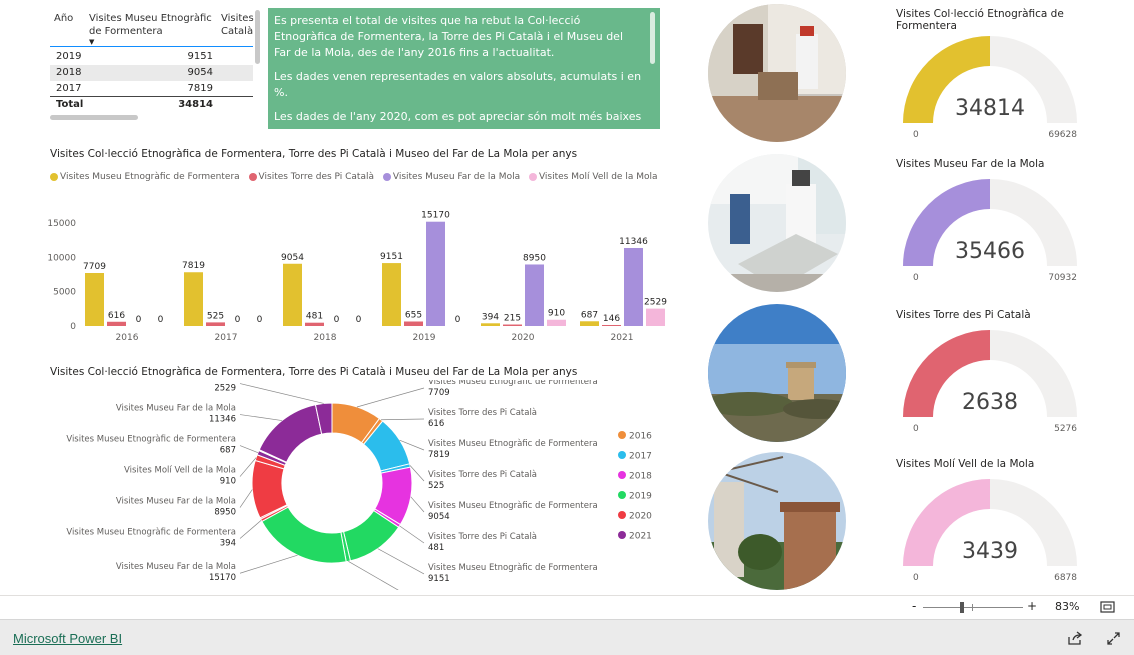  I want to click on legend-label: 2017, so click(640, 457).